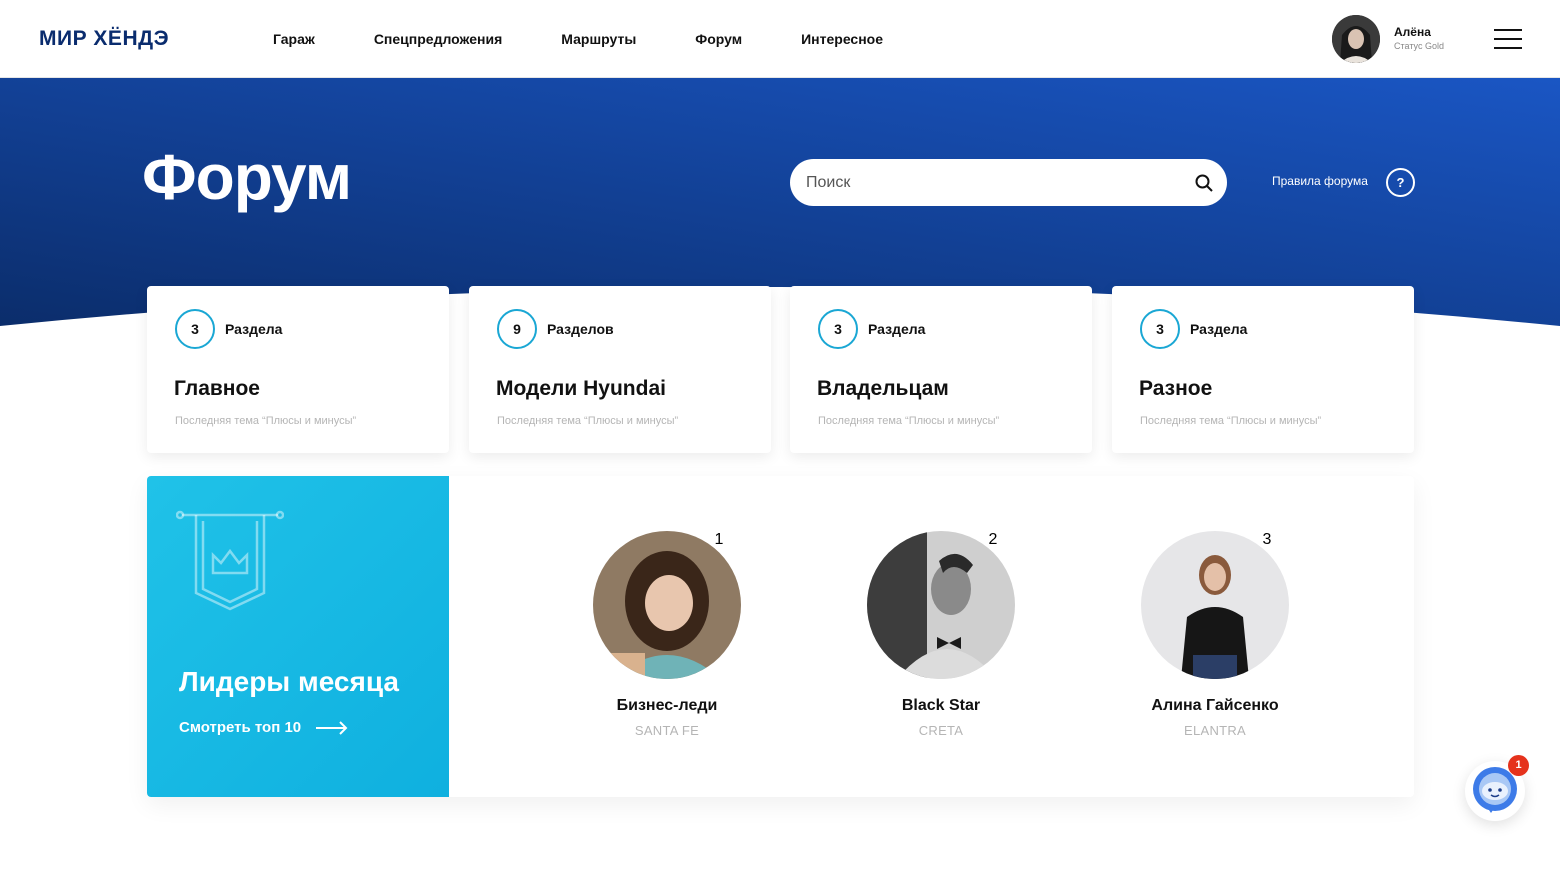  Describe the element at coordinates (1400, 182) in the screenshot. I see `help-icon: ?` at that location.